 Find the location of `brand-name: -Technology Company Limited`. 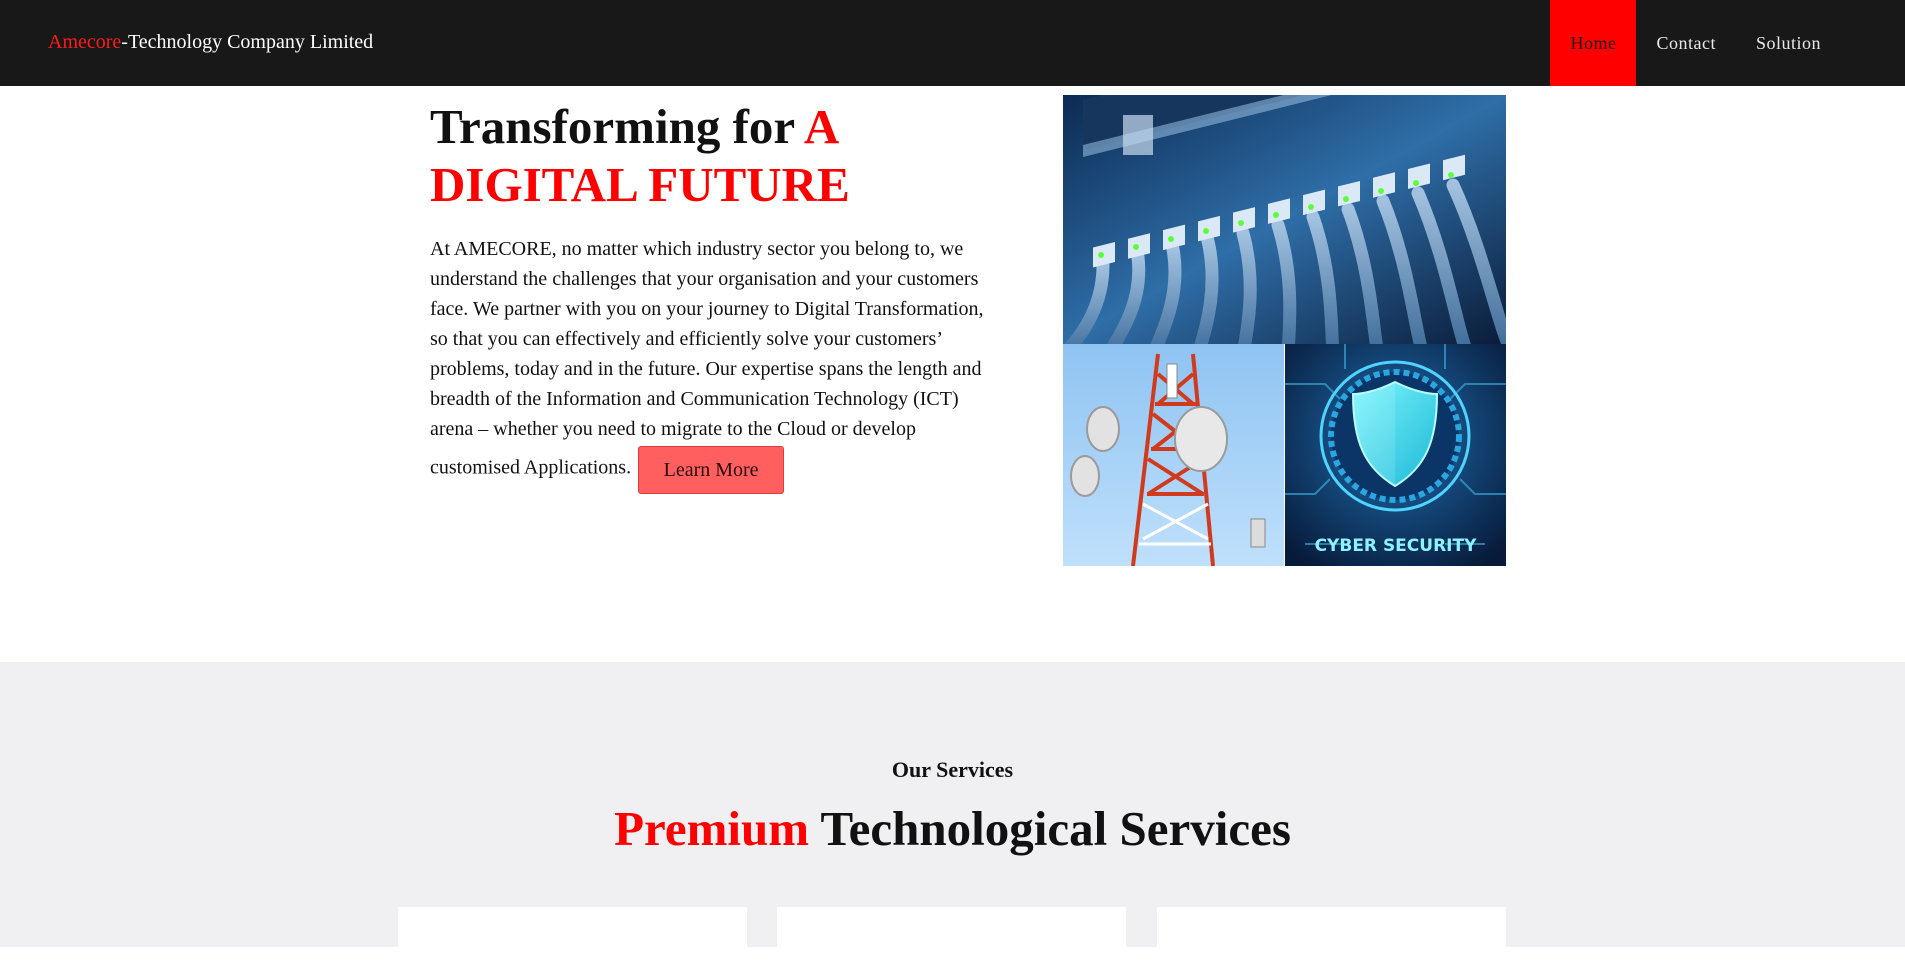

brand-name: -Technology Company Limited is located at coordinates (247, 42).